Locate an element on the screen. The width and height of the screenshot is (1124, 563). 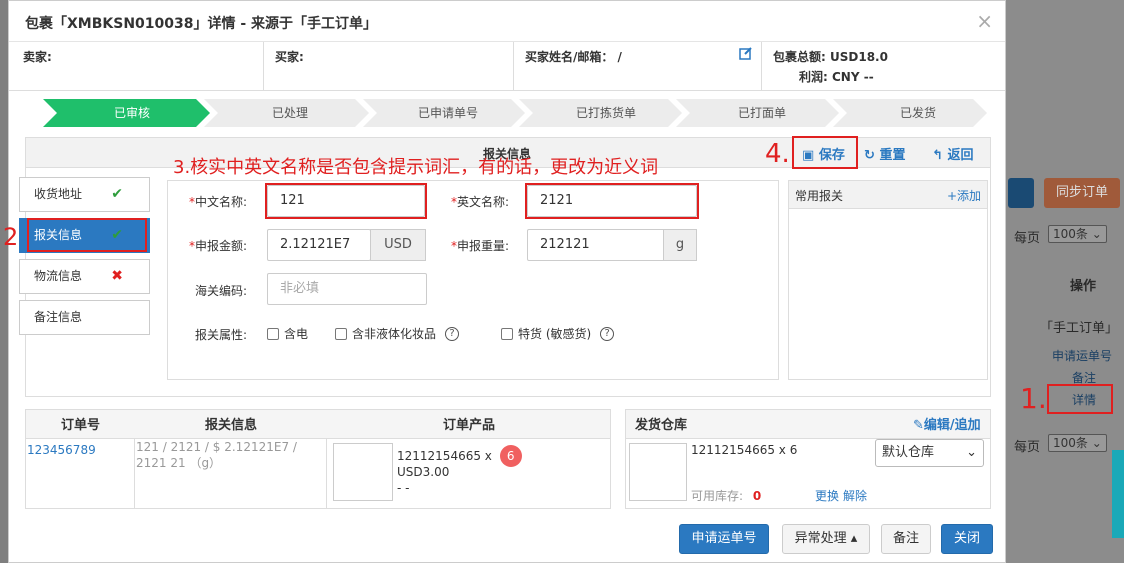
profit: 利润: CNY -- is located at coordinates (836, 77).